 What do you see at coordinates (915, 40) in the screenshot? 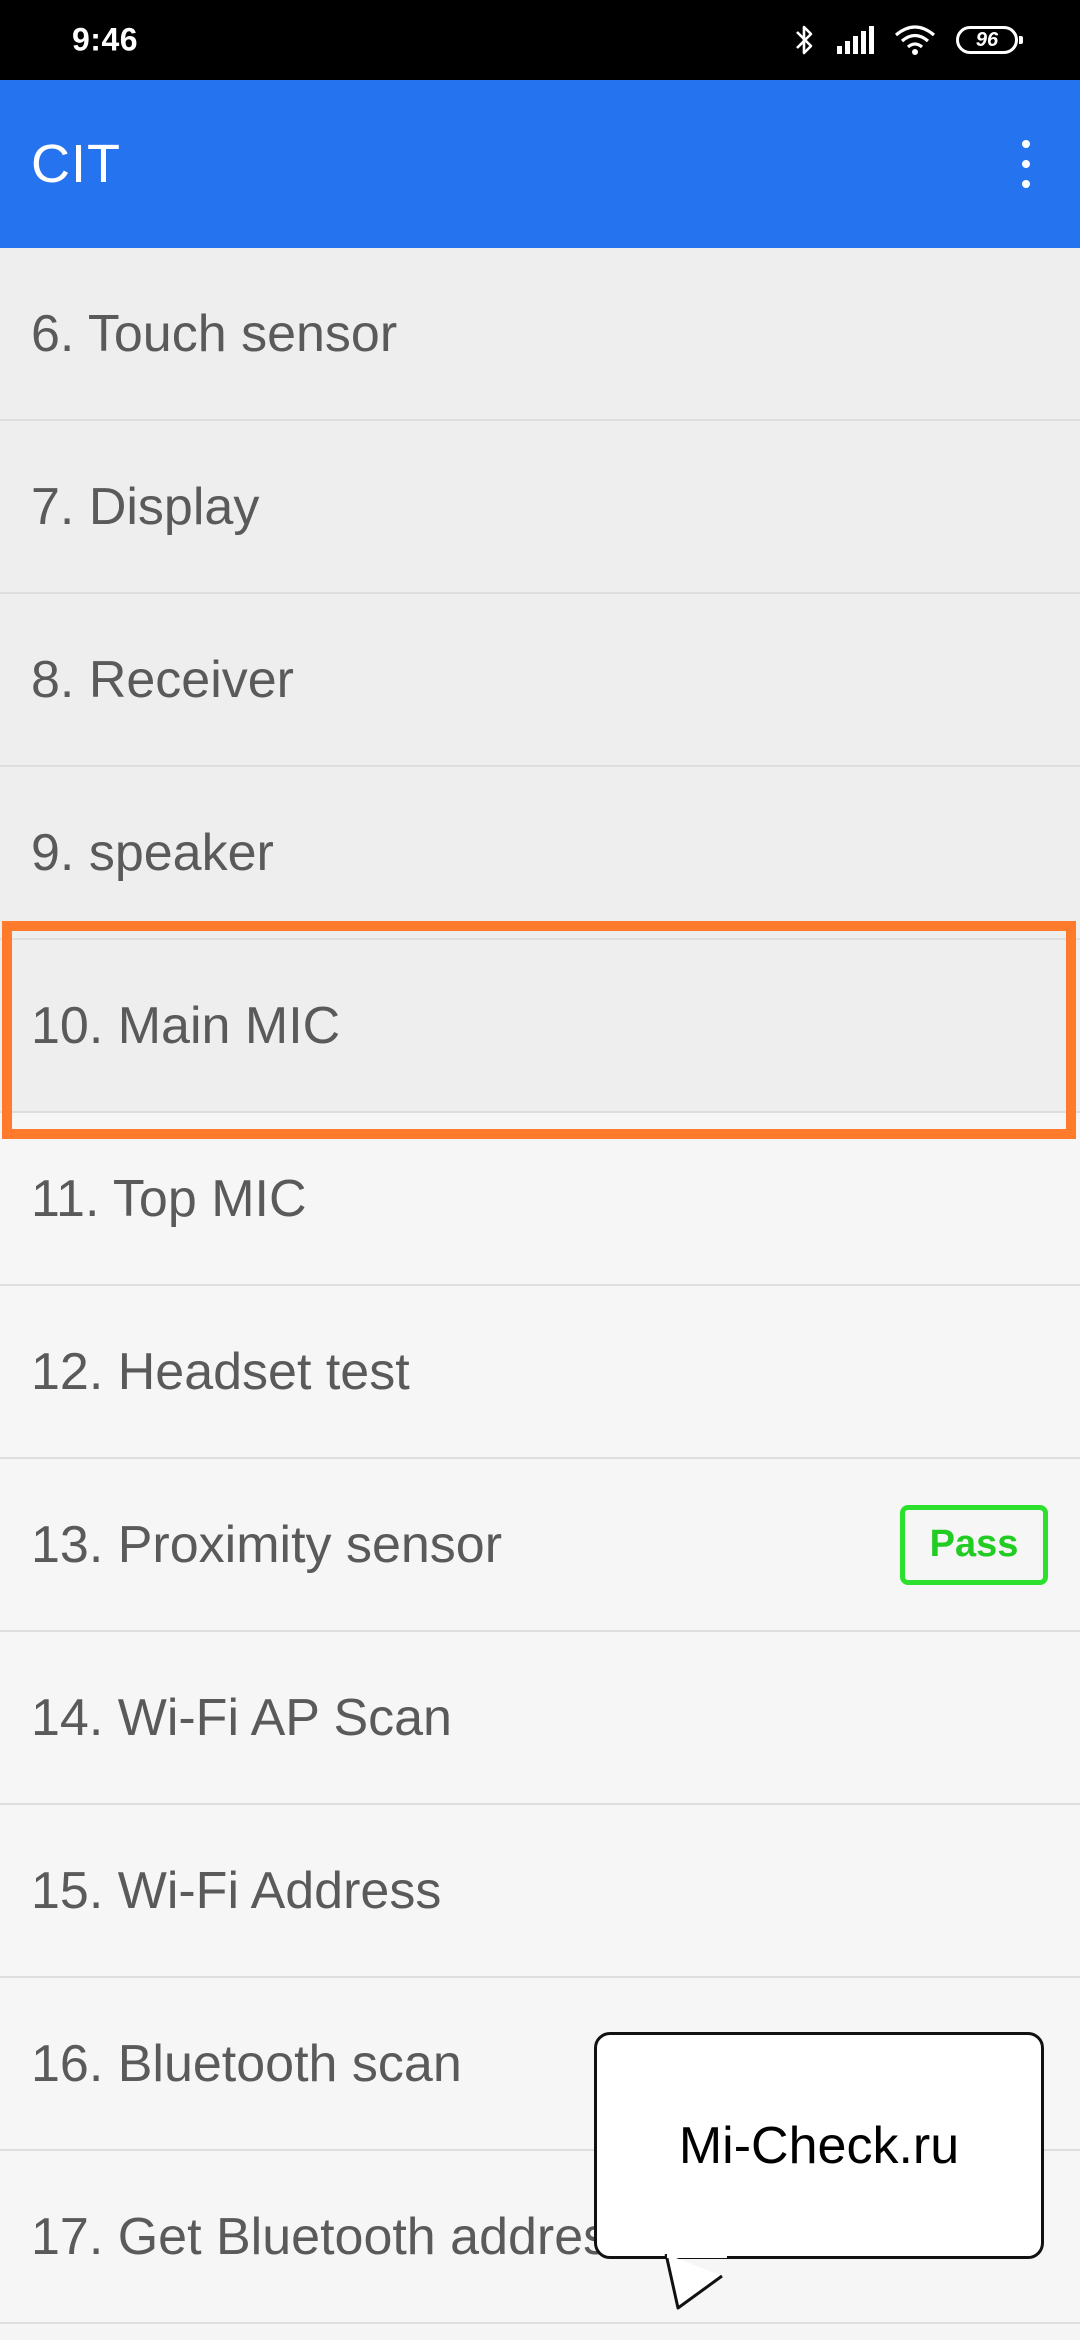
I see `wifi-icon` at bounding box center [915, 40].